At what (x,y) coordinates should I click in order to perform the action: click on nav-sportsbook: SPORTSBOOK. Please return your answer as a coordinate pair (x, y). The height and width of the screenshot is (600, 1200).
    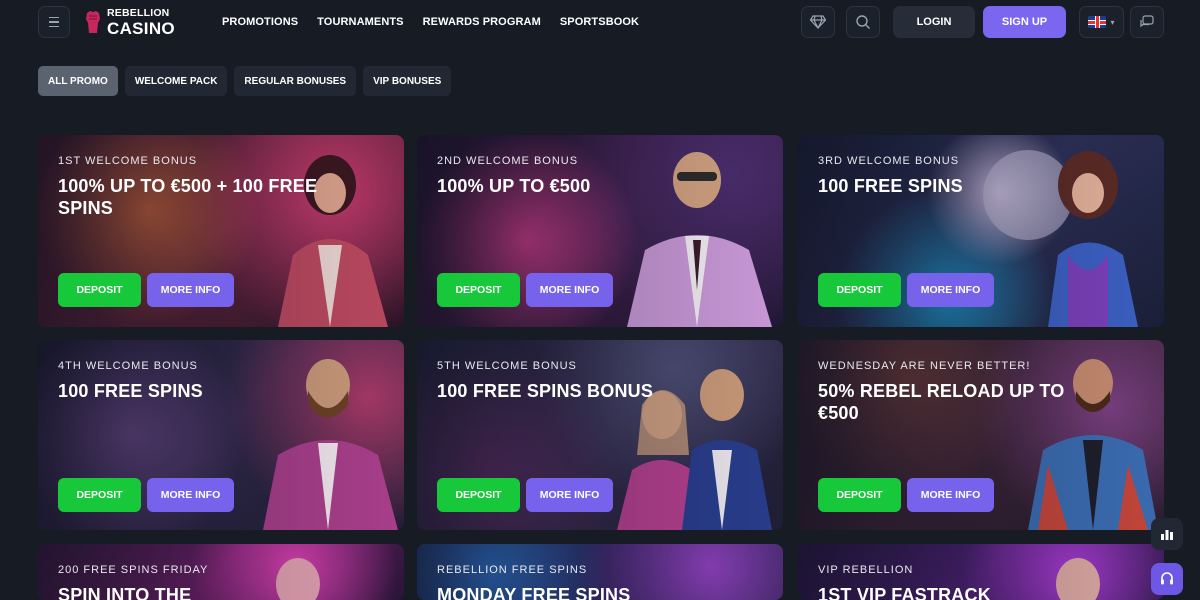
    Looking at the image, I should click on (599, 22).